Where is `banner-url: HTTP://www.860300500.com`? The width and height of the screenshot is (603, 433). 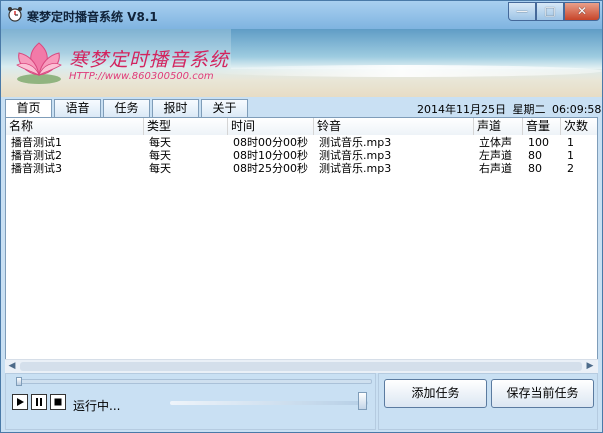 banner-url: HTTP://www.860300500.com is located at coordinates (141, 76).